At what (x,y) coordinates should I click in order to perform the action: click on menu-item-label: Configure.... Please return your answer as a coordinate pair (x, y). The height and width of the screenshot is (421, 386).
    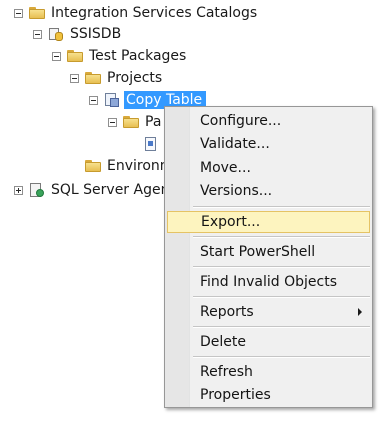
    Looking at the image, I should click on (241, 121).